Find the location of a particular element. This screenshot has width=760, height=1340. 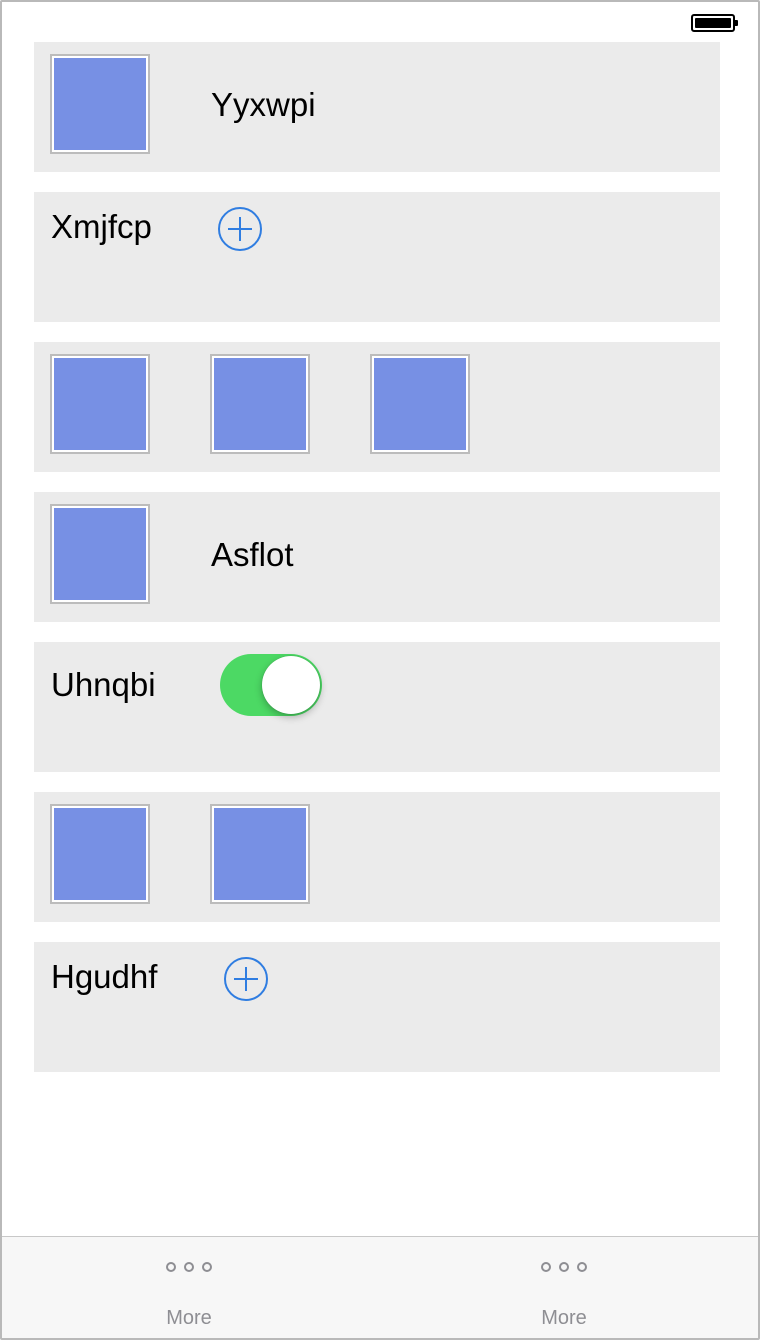

row-yyxwpi: Yyxwpi is located at coordinates (377, 107).